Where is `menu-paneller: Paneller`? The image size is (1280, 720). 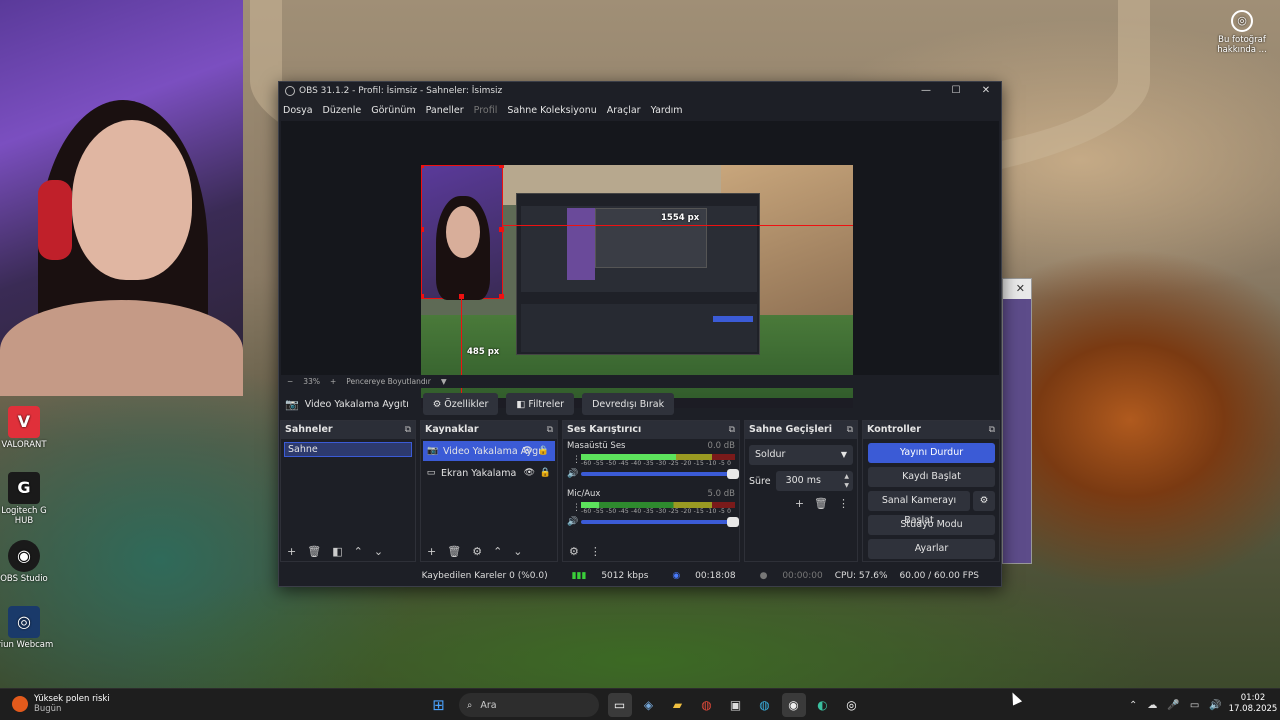 menu-paneller: Paneller is located at coordinates (445, 110).